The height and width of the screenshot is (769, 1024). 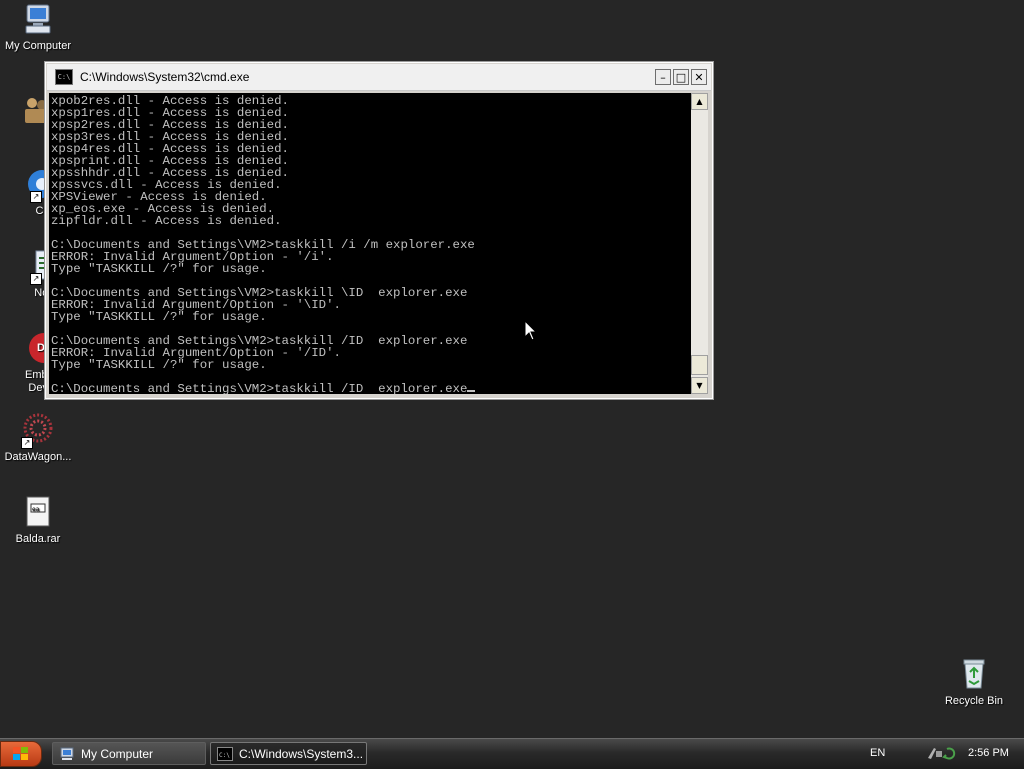 What do you see at coordinates (699, 385) in the screenshot?
I see `scroll-down-button: ▼` at bounding box center [699, 385].